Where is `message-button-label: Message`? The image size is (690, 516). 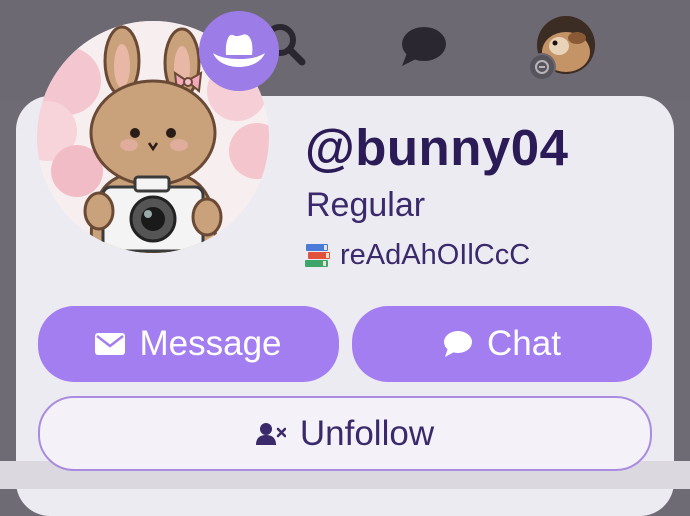 message-button-label: Message is located at coordinates (210, 343).